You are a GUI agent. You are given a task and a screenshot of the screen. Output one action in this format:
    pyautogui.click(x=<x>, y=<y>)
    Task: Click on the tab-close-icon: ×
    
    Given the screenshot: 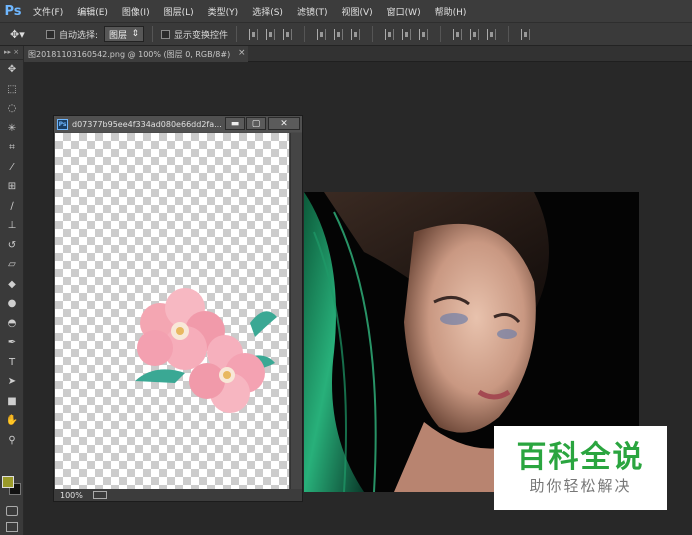 What is the action you would take?
    pyautogui.click(x=242, y=53)
    